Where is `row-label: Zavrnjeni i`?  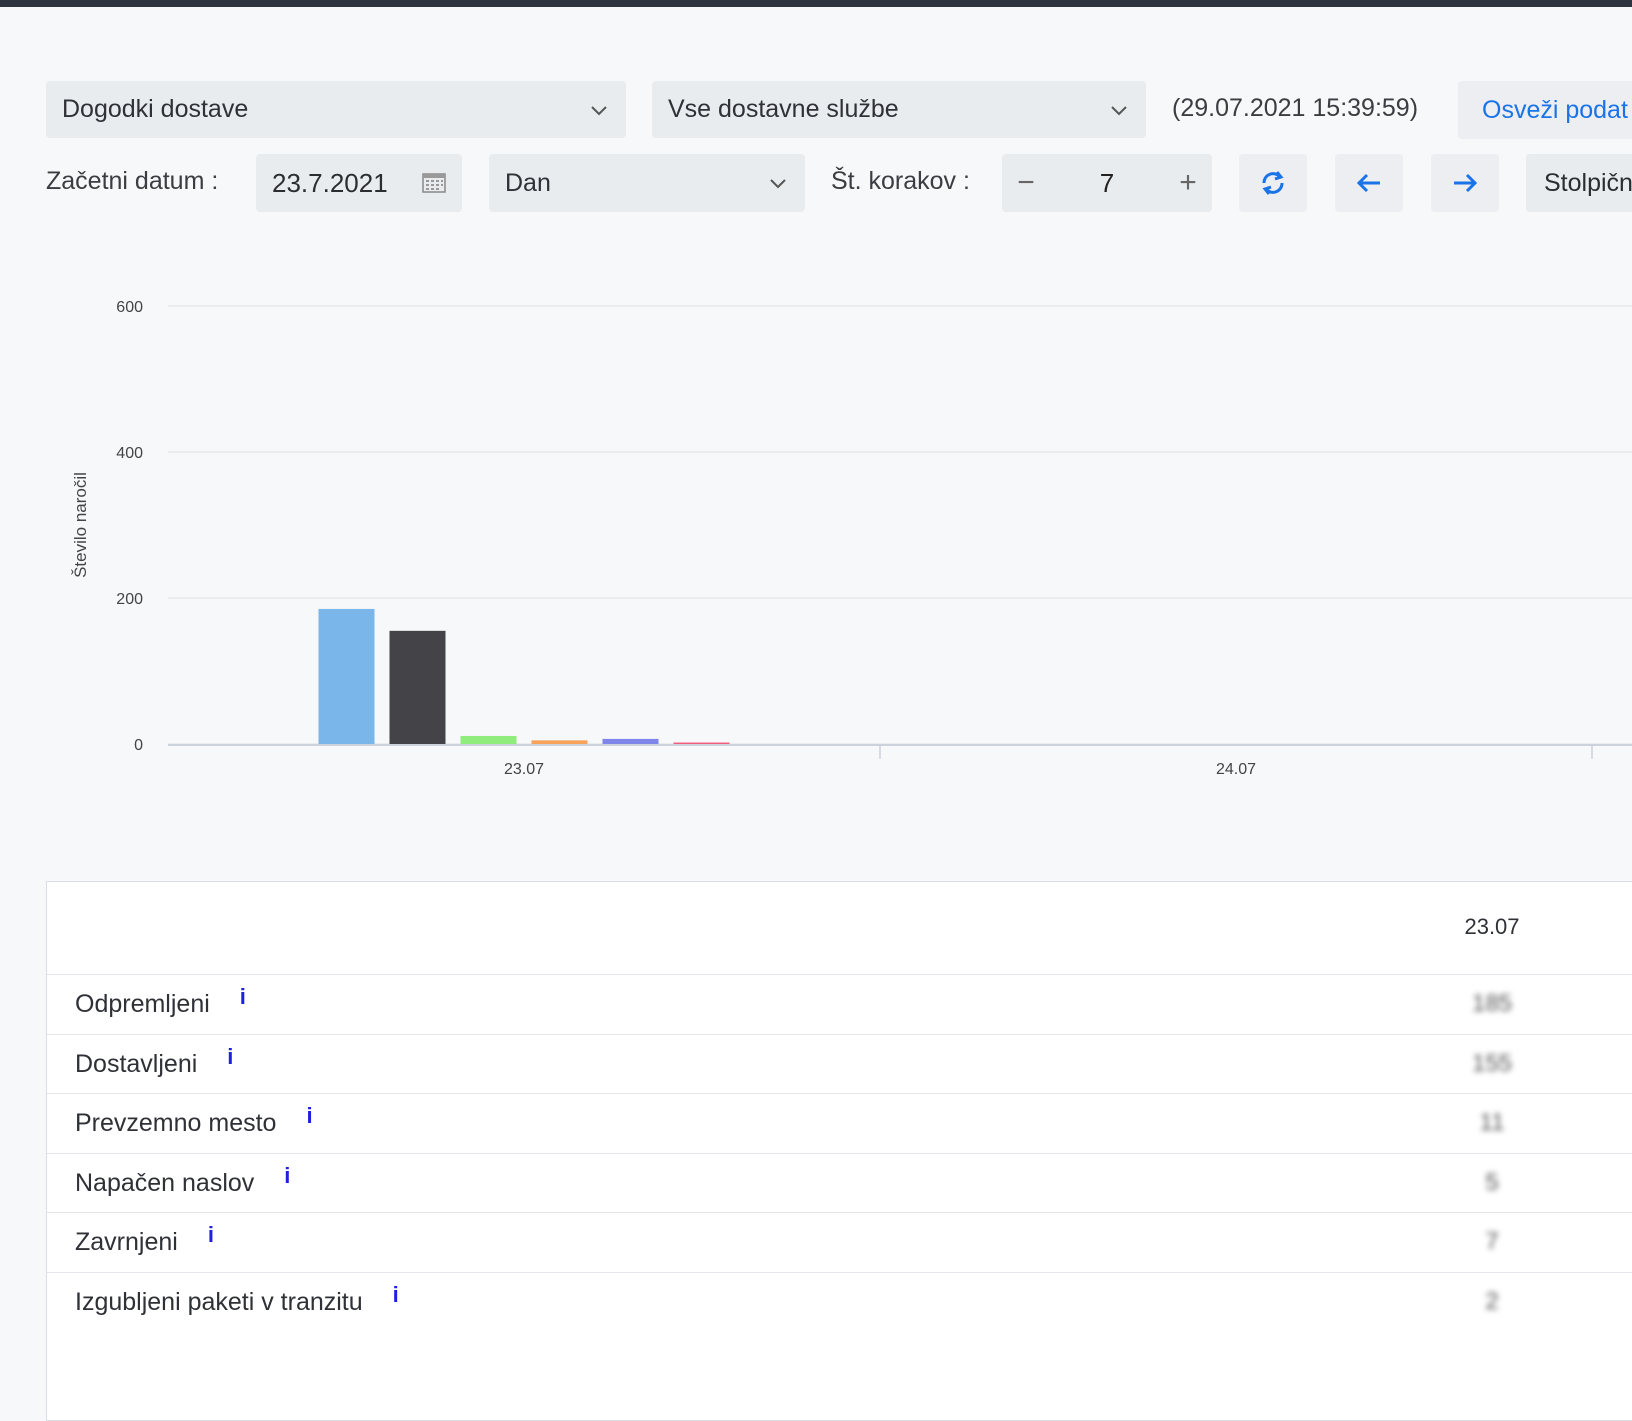 row-label: Zavrnjeni i is located at coordinates (144, 1239).